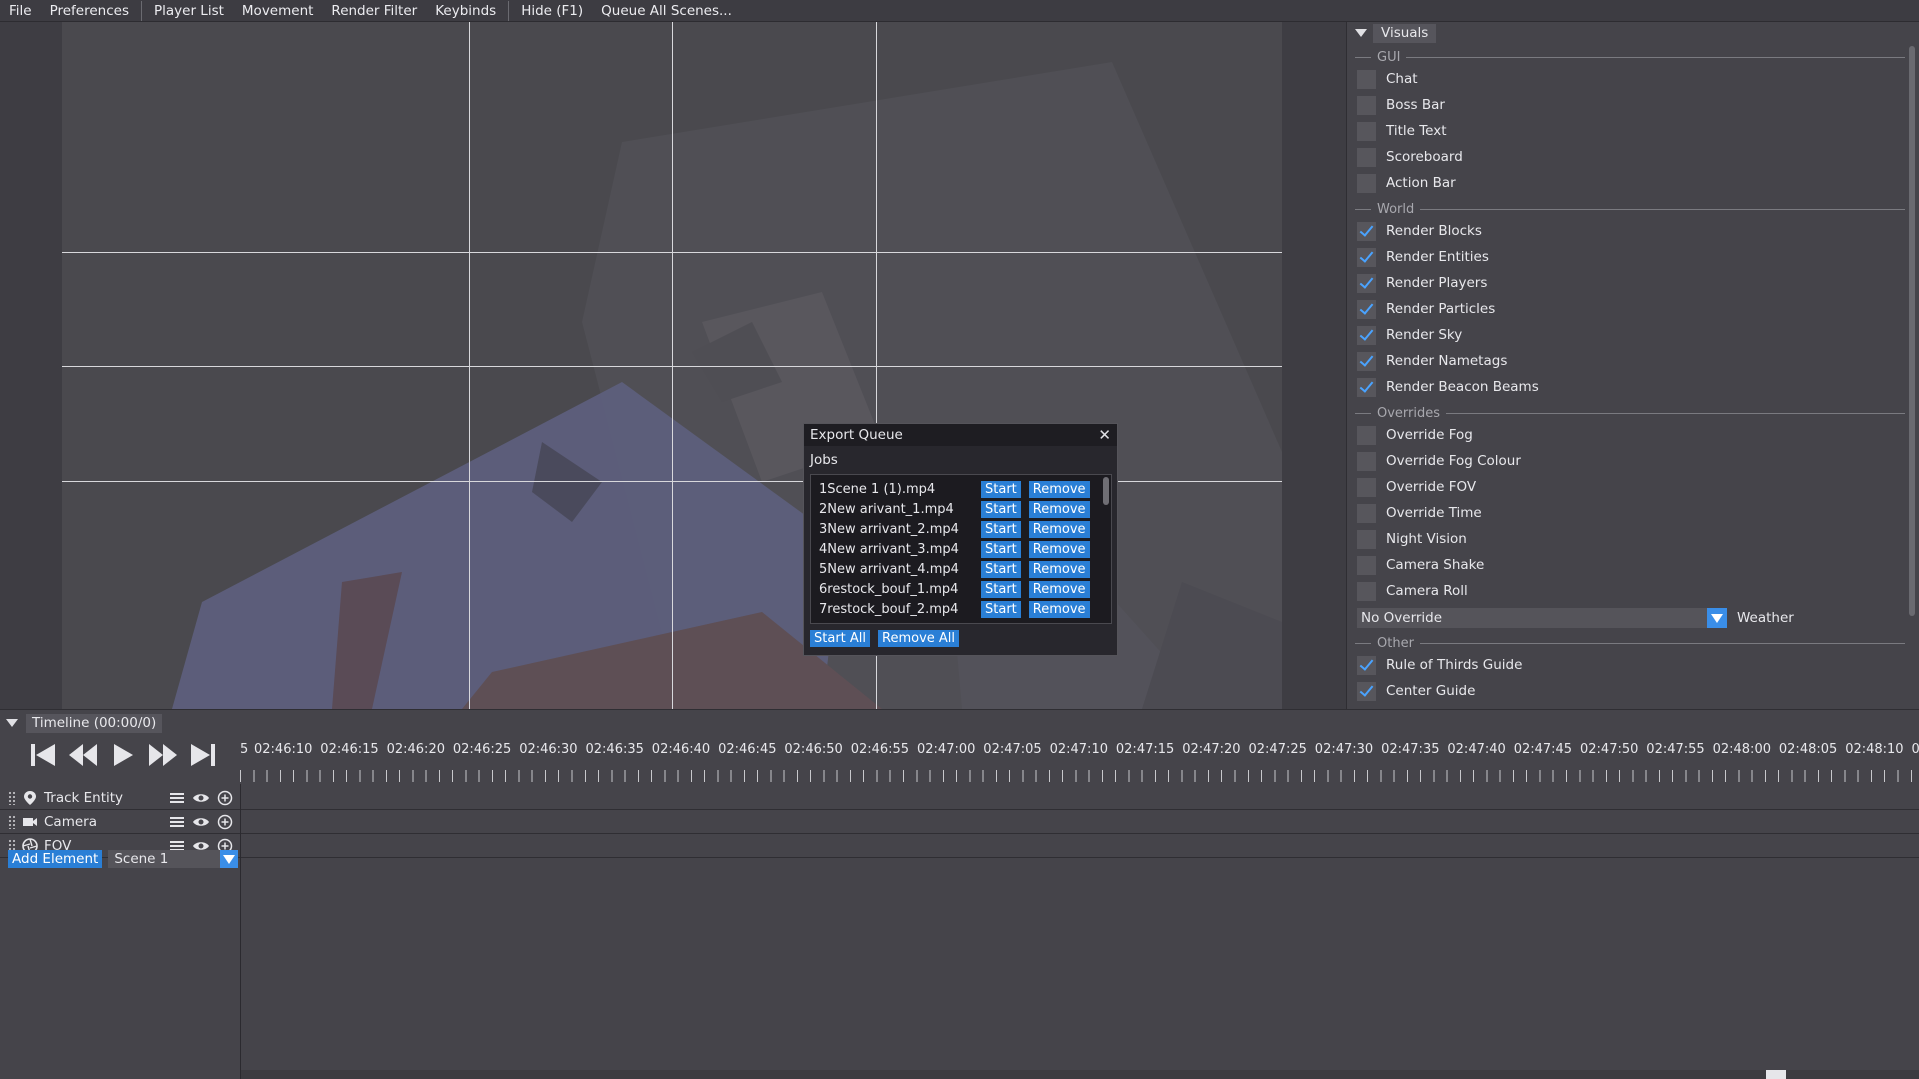  Describe the element at coordinates (1633, 565) in the screenshot. I see `option-camera-shake: Camera Shake` at that location.